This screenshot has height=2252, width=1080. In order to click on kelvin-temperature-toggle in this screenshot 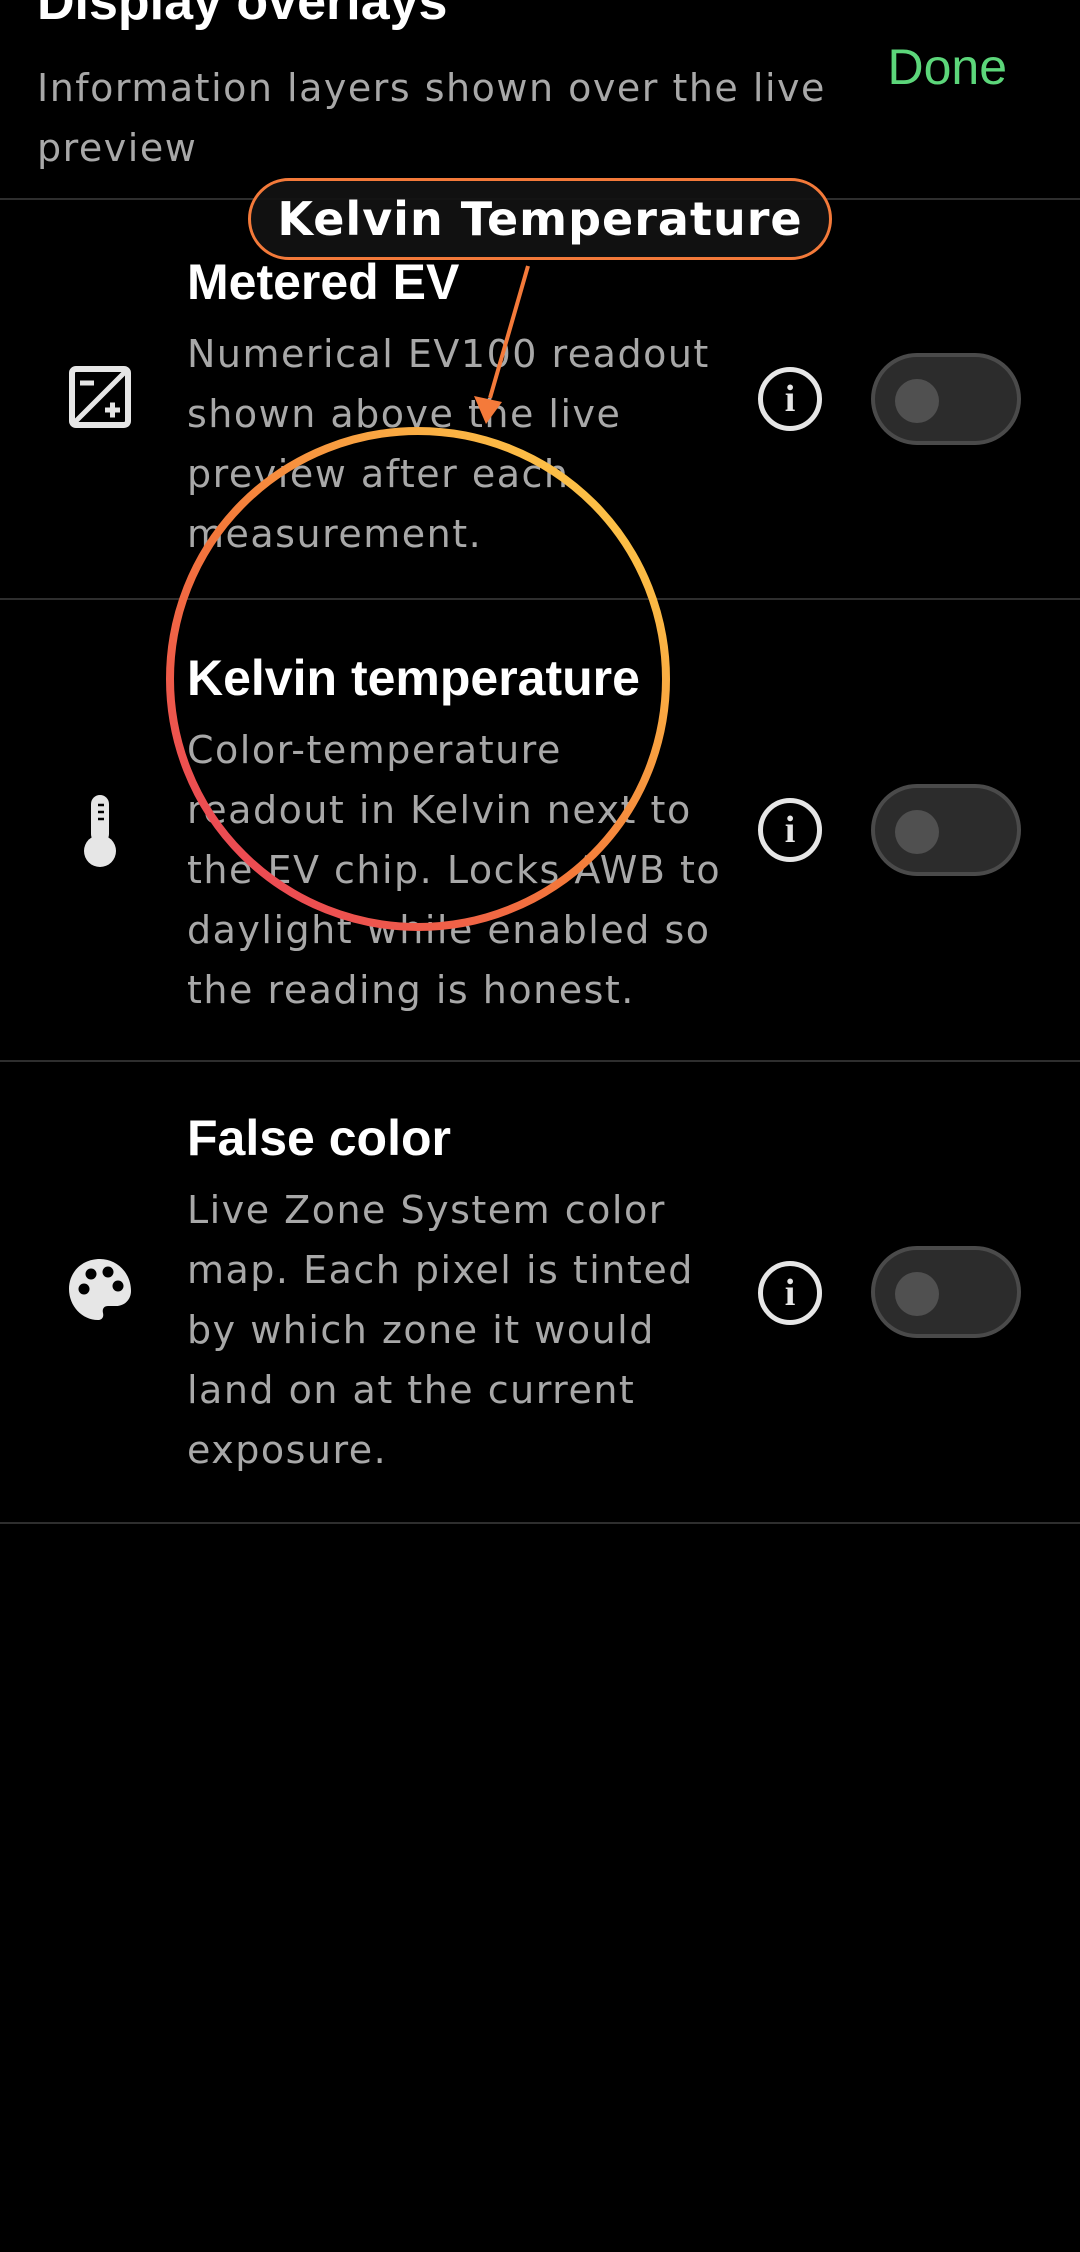, I will do `click(946, 830)`.